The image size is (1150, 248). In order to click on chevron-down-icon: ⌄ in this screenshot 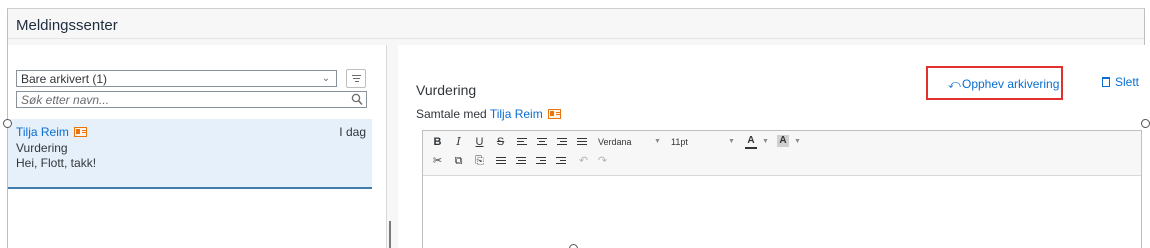, I will do `click(326, 78)`.